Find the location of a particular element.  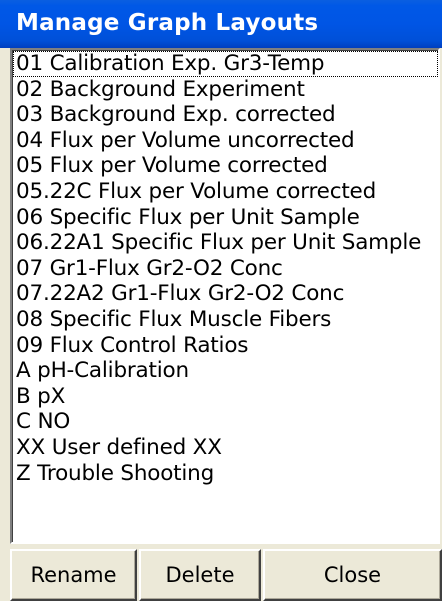

list-item: C NO is located at coordinates (225, 422).